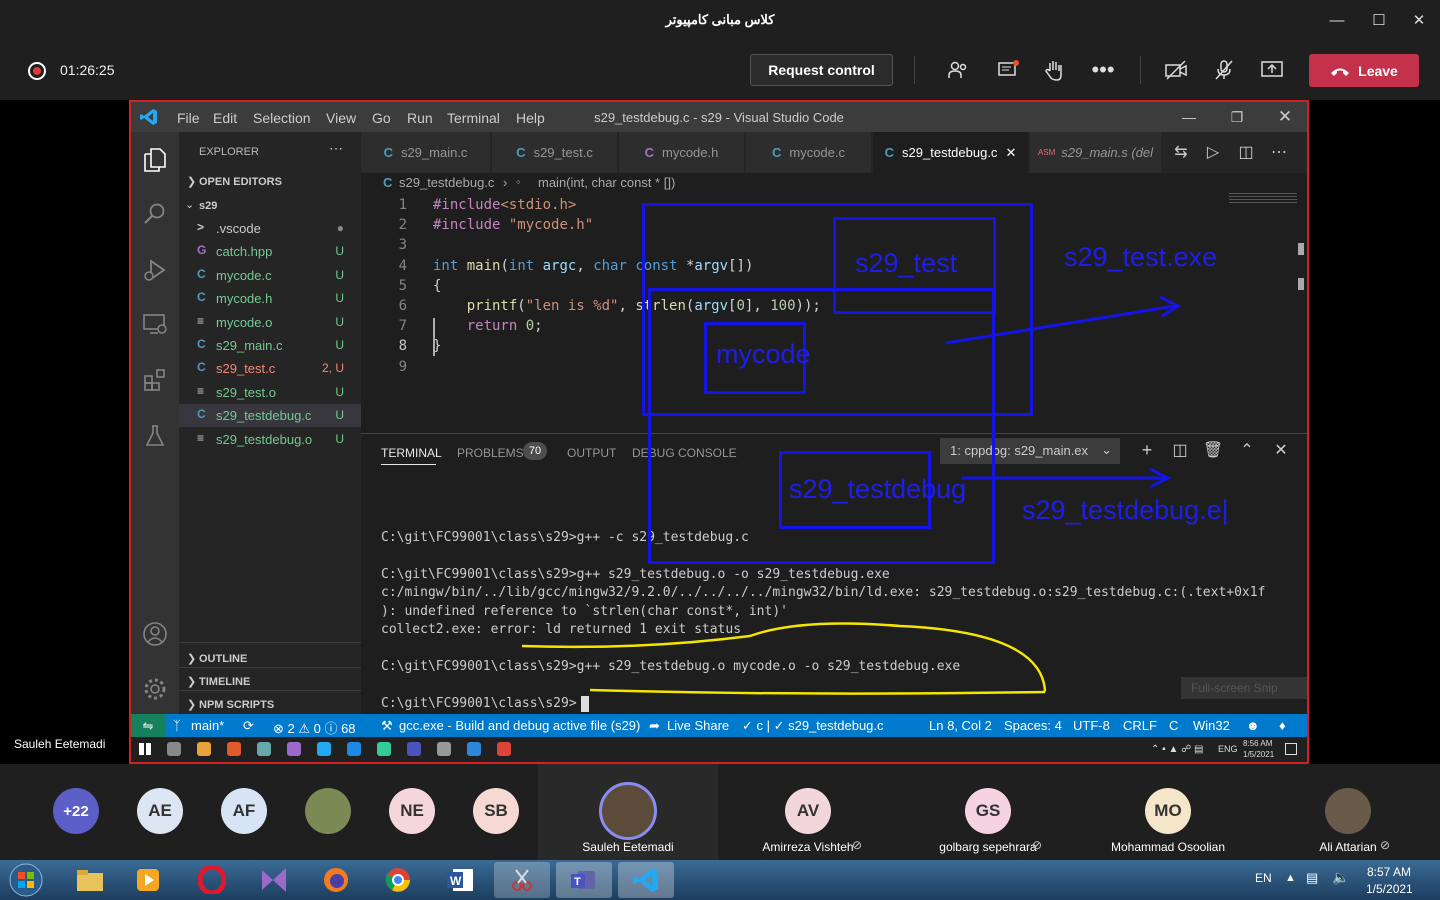  Describe the element at coordinates (264, 749) in the screenshot. I see `ubuntu-icon` at that location.